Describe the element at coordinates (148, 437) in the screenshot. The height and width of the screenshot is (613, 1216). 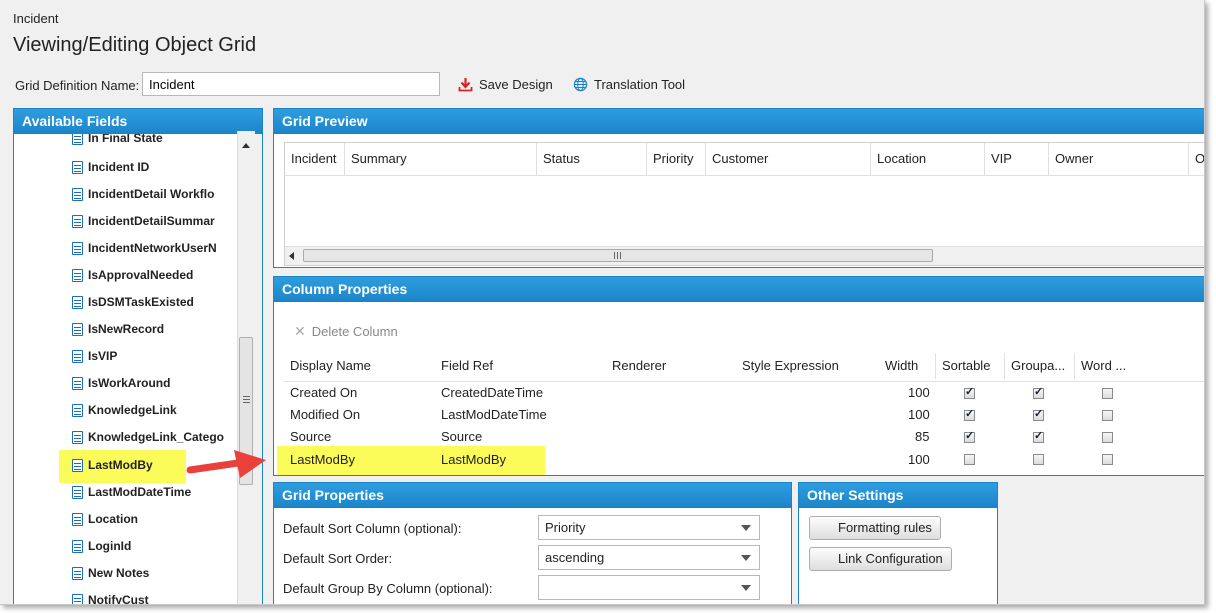
I see `field-item: KnowledgeLink_Catego` at that location.